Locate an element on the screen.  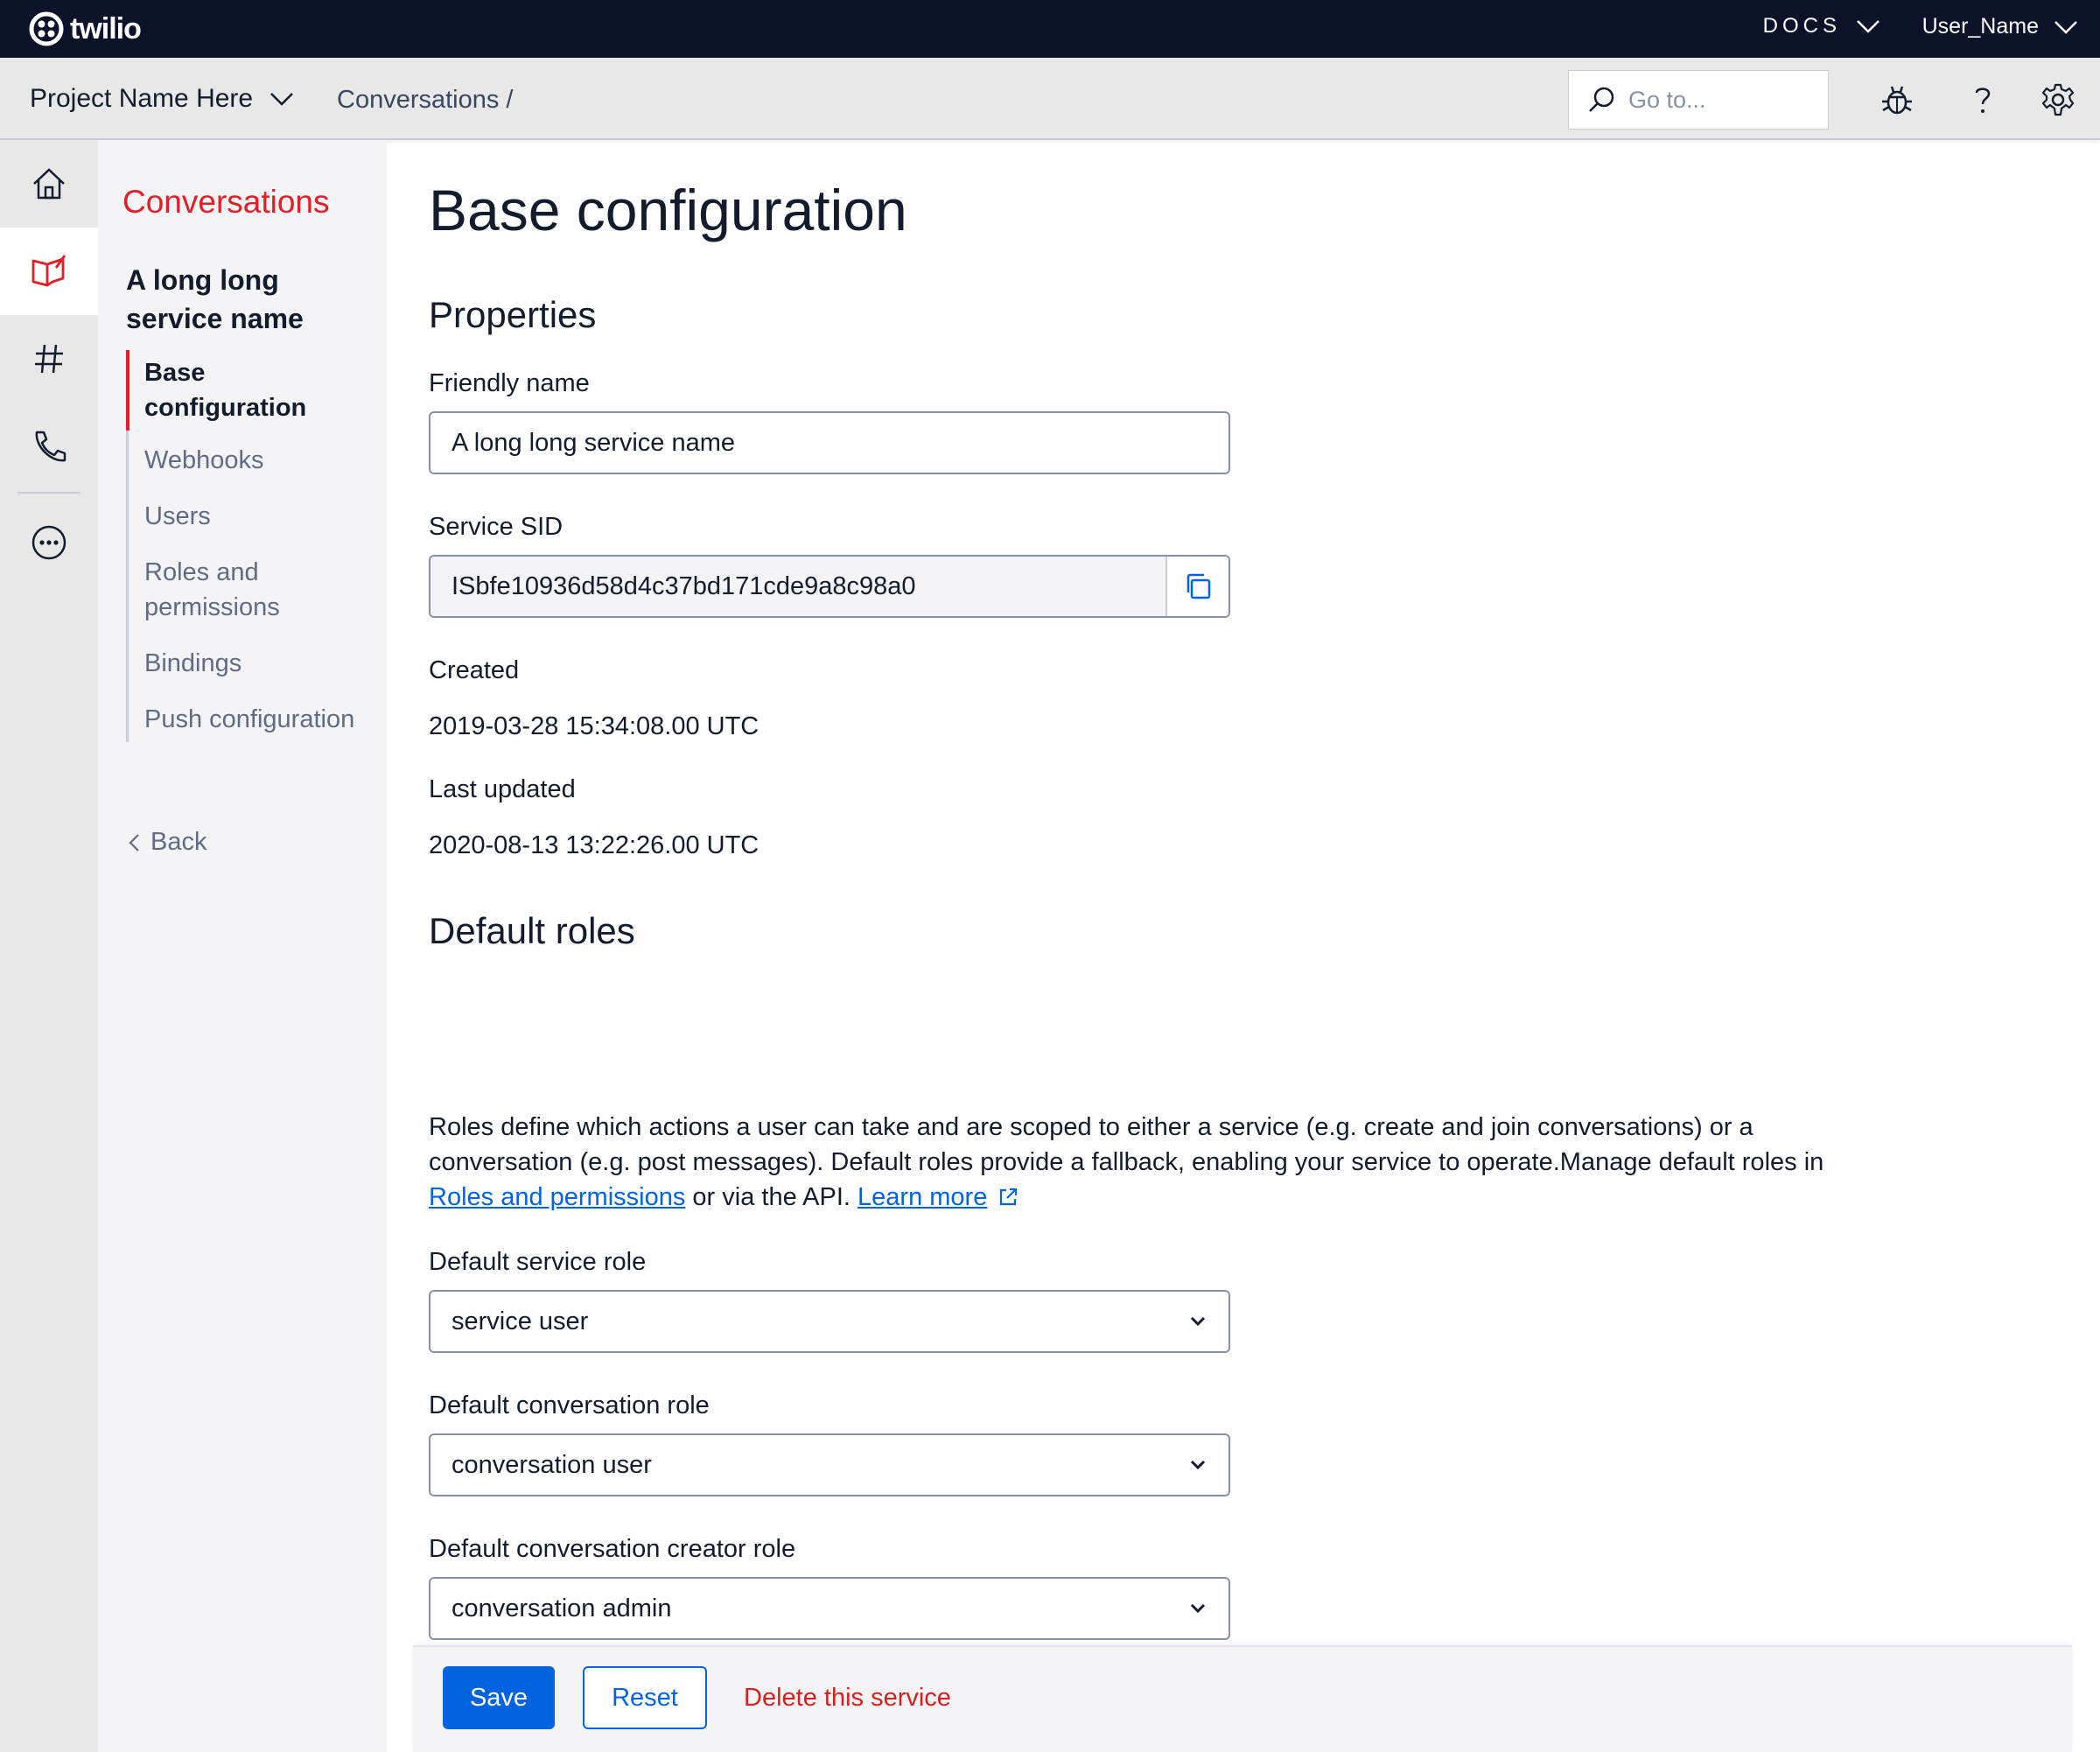
twilio-logo-icon is located at coordinates (46, 28).